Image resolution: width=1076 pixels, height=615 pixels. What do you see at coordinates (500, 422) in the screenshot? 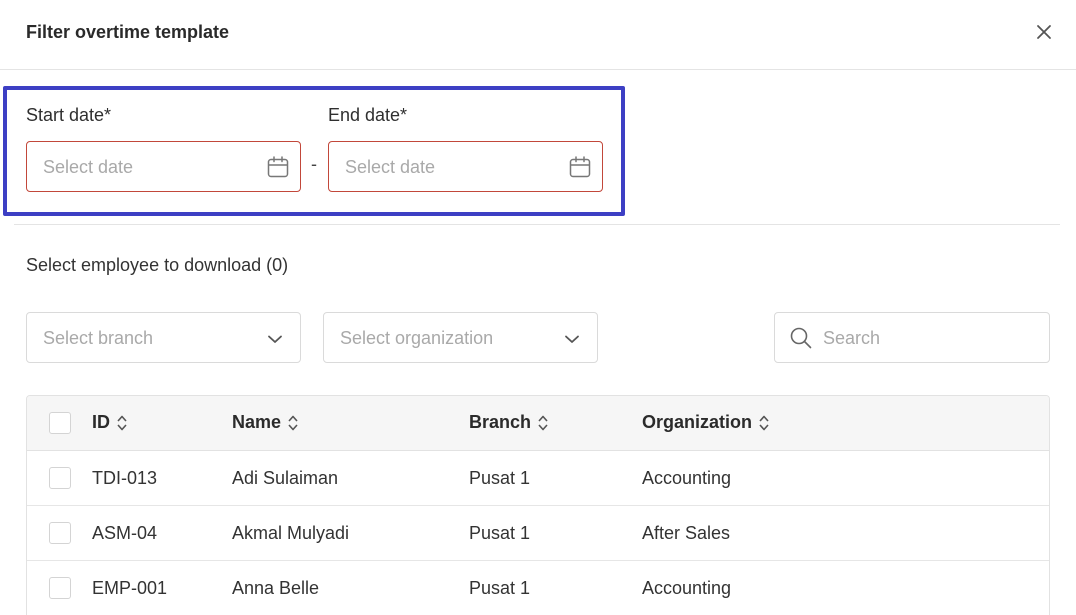
I see `column-header-label: Branch` at bounding box center [500, 422].